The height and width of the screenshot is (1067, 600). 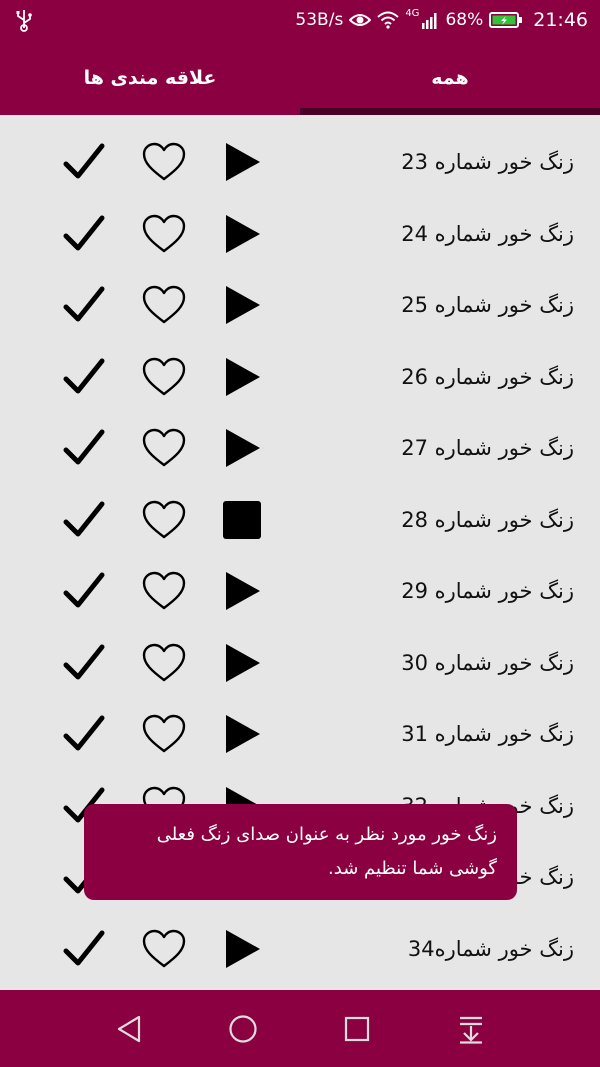 I want to click on toast-line-1: زنگ خور مورد نظر به عنوان صدای زنگ فعلی, so click(x=326, y=834).